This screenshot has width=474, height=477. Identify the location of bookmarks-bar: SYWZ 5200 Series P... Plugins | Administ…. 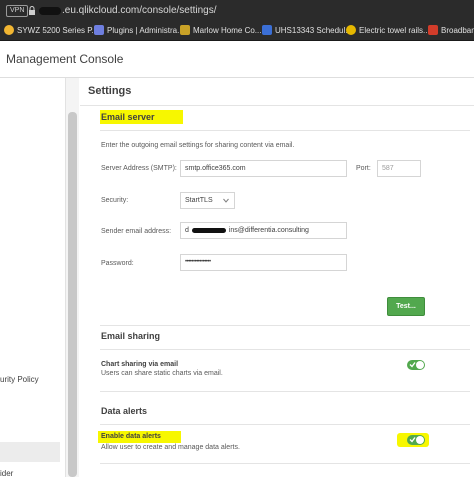
(237, 31).